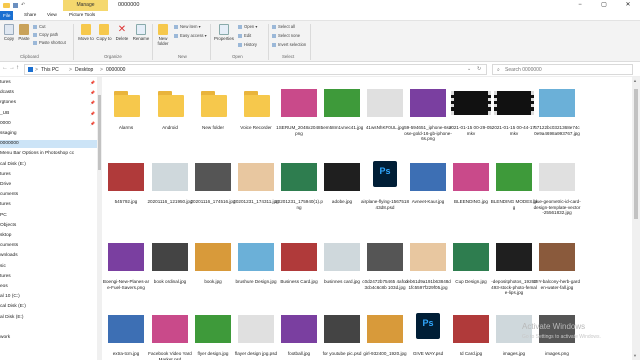  I want to click on folder-item: New folder, so click(213, 106).